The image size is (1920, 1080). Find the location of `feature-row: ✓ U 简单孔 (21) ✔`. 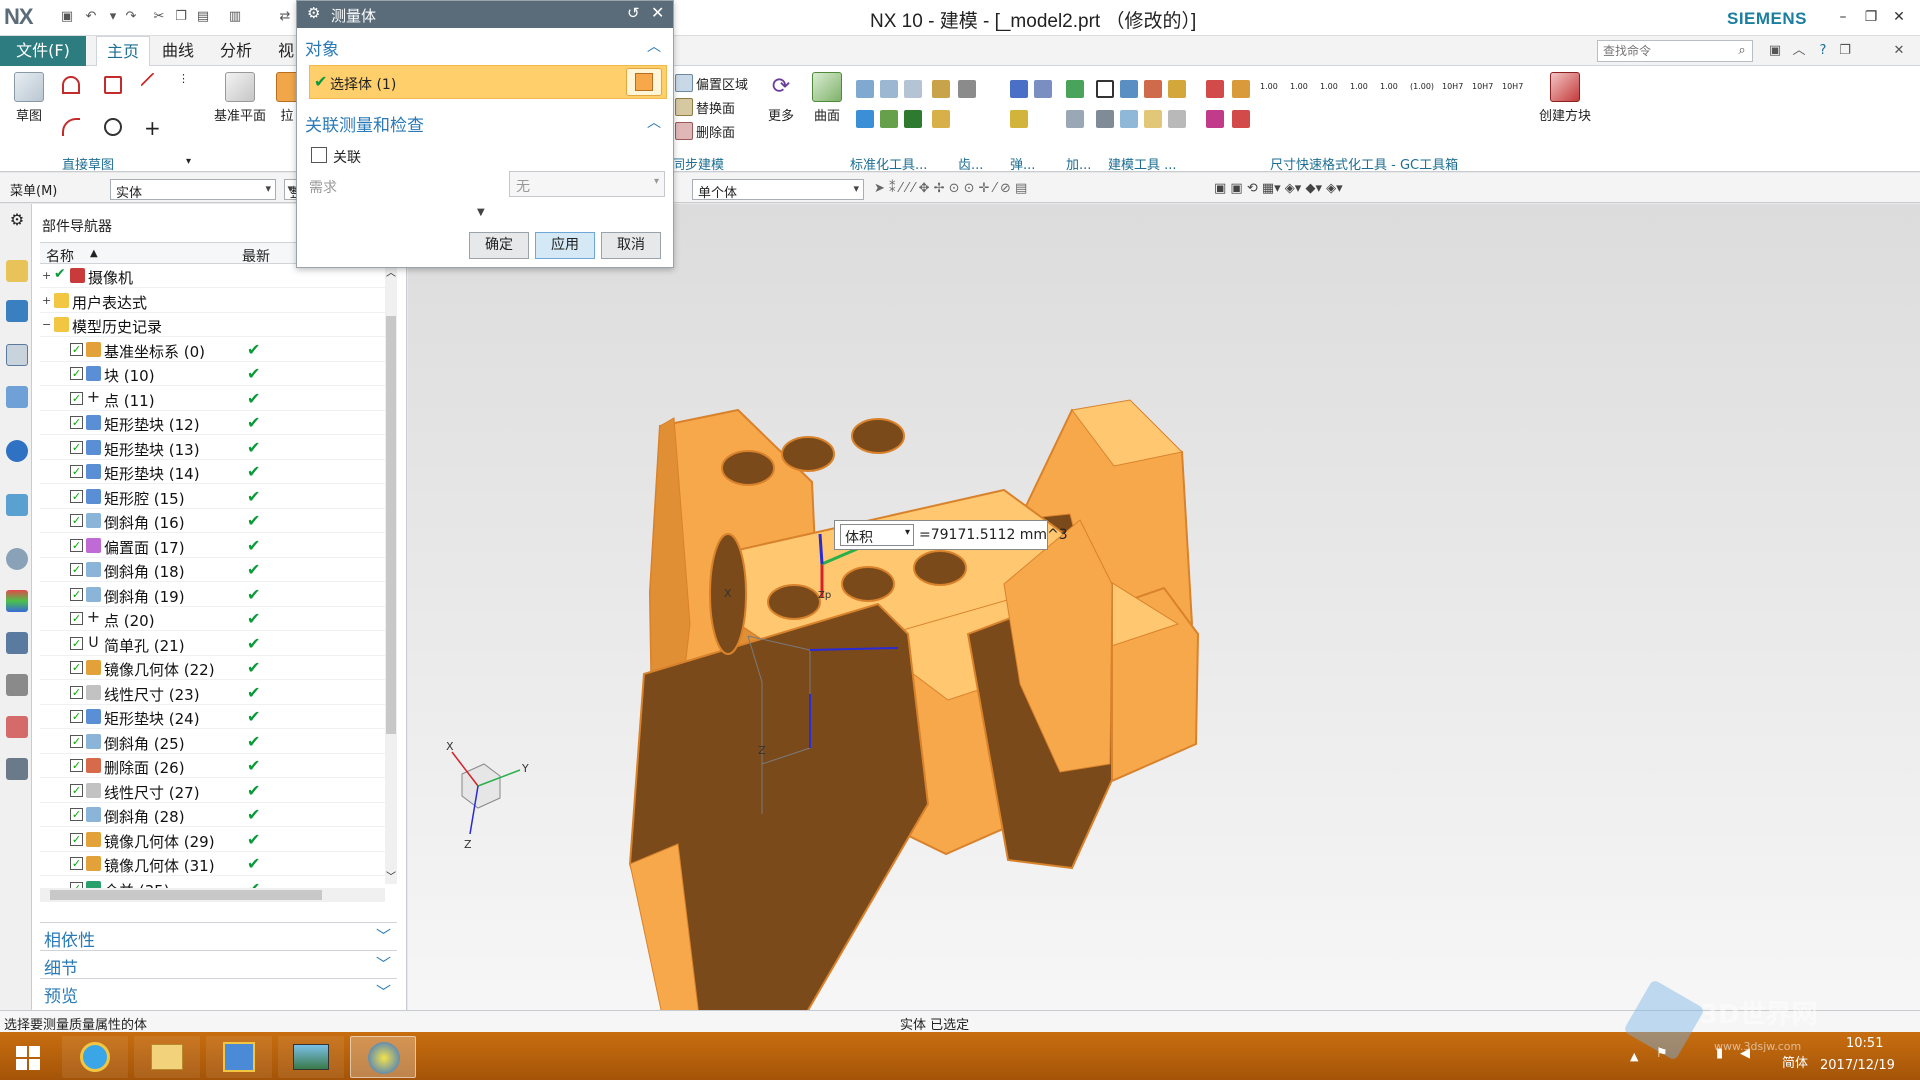

feature-row: ✓ U 简单孔 (21) ✔ is located at coordinates (212, 644).